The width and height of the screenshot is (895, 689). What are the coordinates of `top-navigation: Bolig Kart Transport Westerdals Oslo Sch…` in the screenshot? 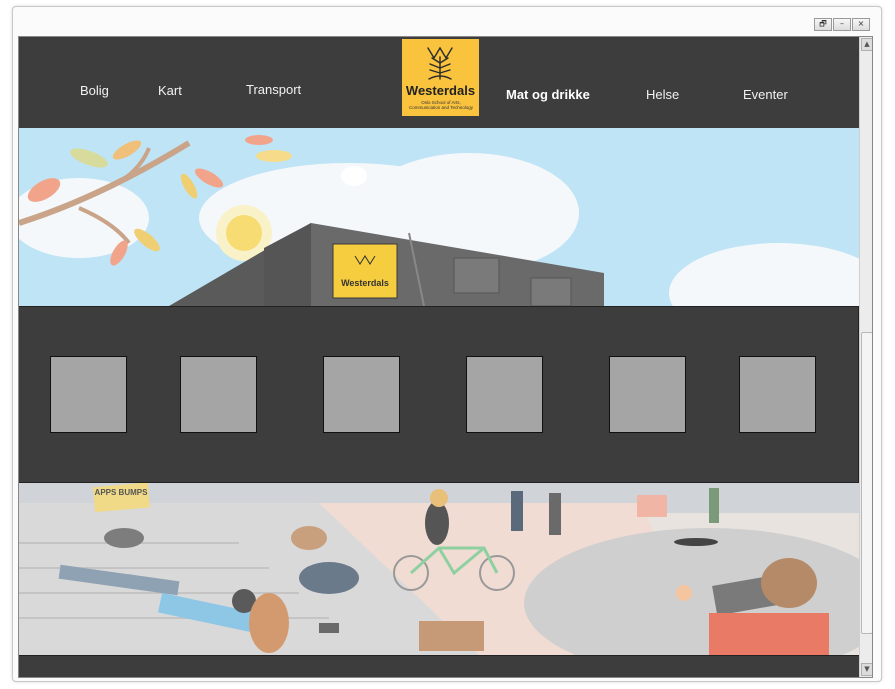 It's located at (439, 83).